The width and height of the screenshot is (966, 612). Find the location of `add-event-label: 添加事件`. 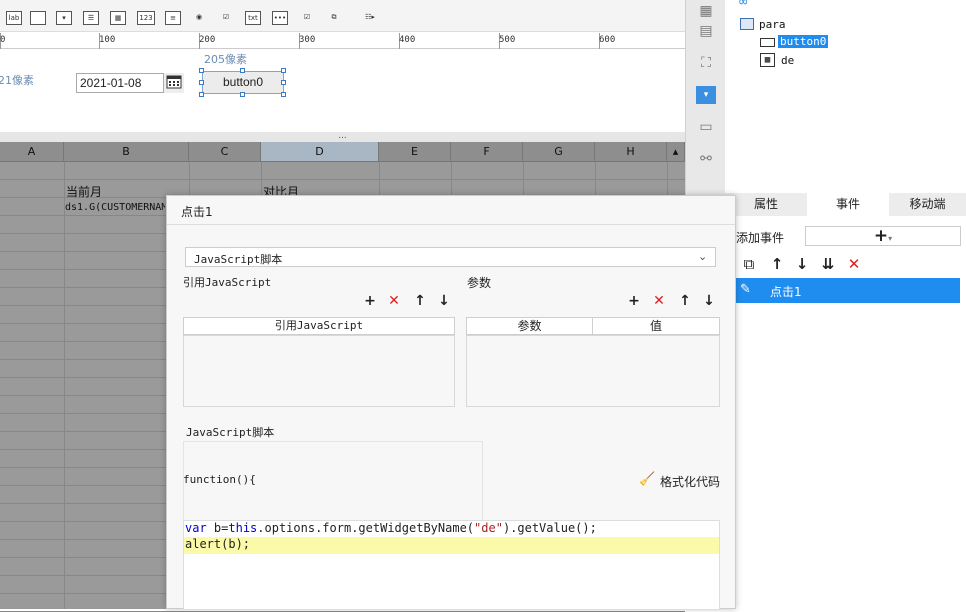

add-event-label: 添加事件 is located at coordinates (760, 238).